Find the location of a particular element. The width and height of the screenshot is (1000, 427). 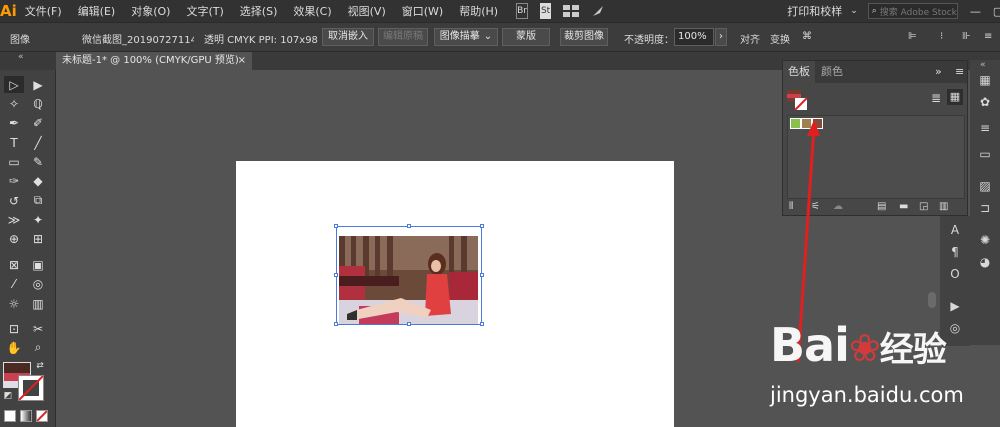

resize-handle-left is located at coordinates (336, 275).